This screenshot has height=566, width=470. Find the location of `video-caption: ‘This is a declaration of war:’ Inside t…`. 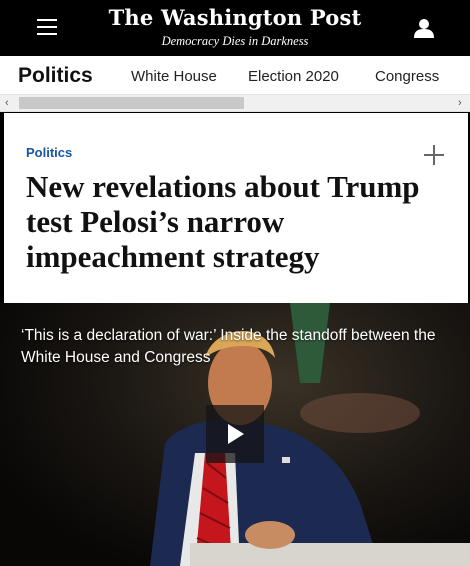

video-caption: ‘This is a declaration of war:’ Inside t… is located at coordinates (241, 347).